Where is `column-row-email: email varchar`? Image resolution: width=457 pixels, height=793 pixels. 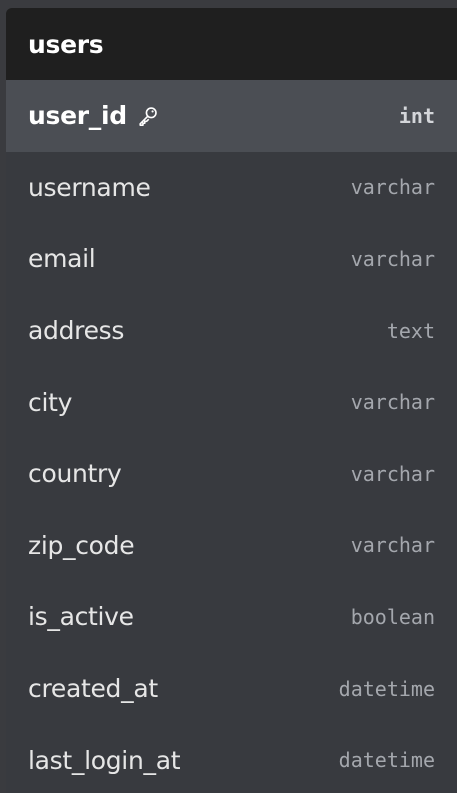 column-row-email: email varchar is located at coordinates (231, 259).